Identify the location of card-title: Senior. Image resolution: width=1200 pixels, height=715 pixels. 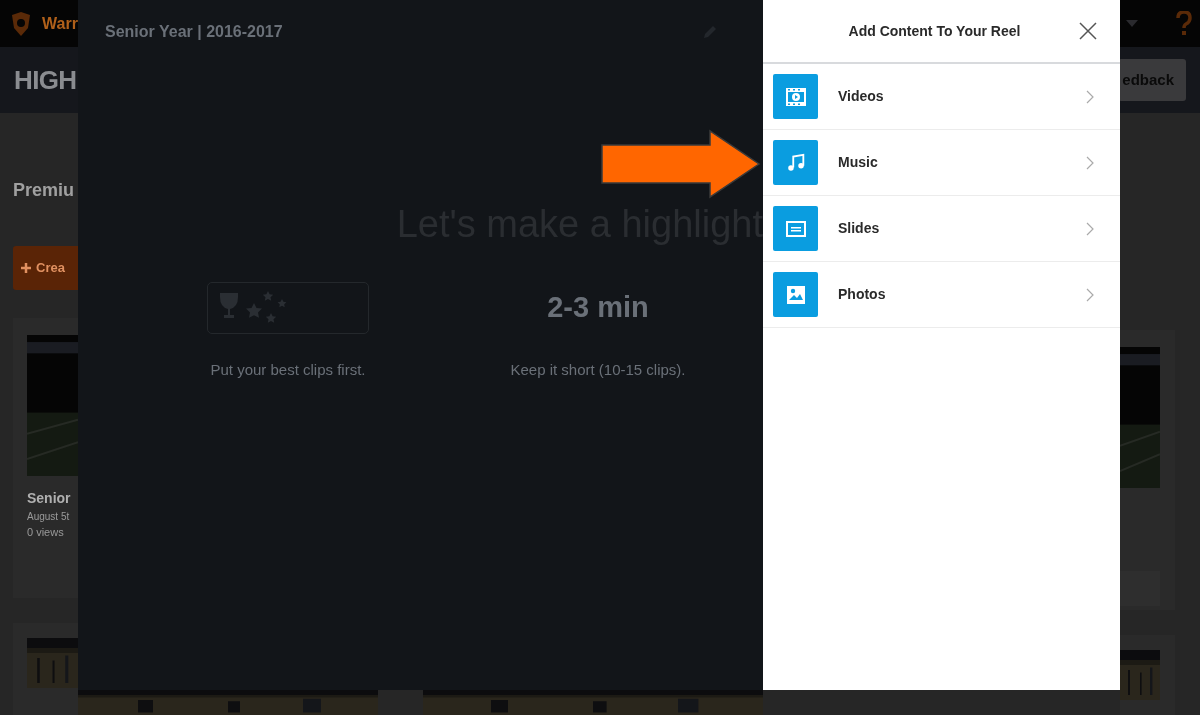
(49, 498).